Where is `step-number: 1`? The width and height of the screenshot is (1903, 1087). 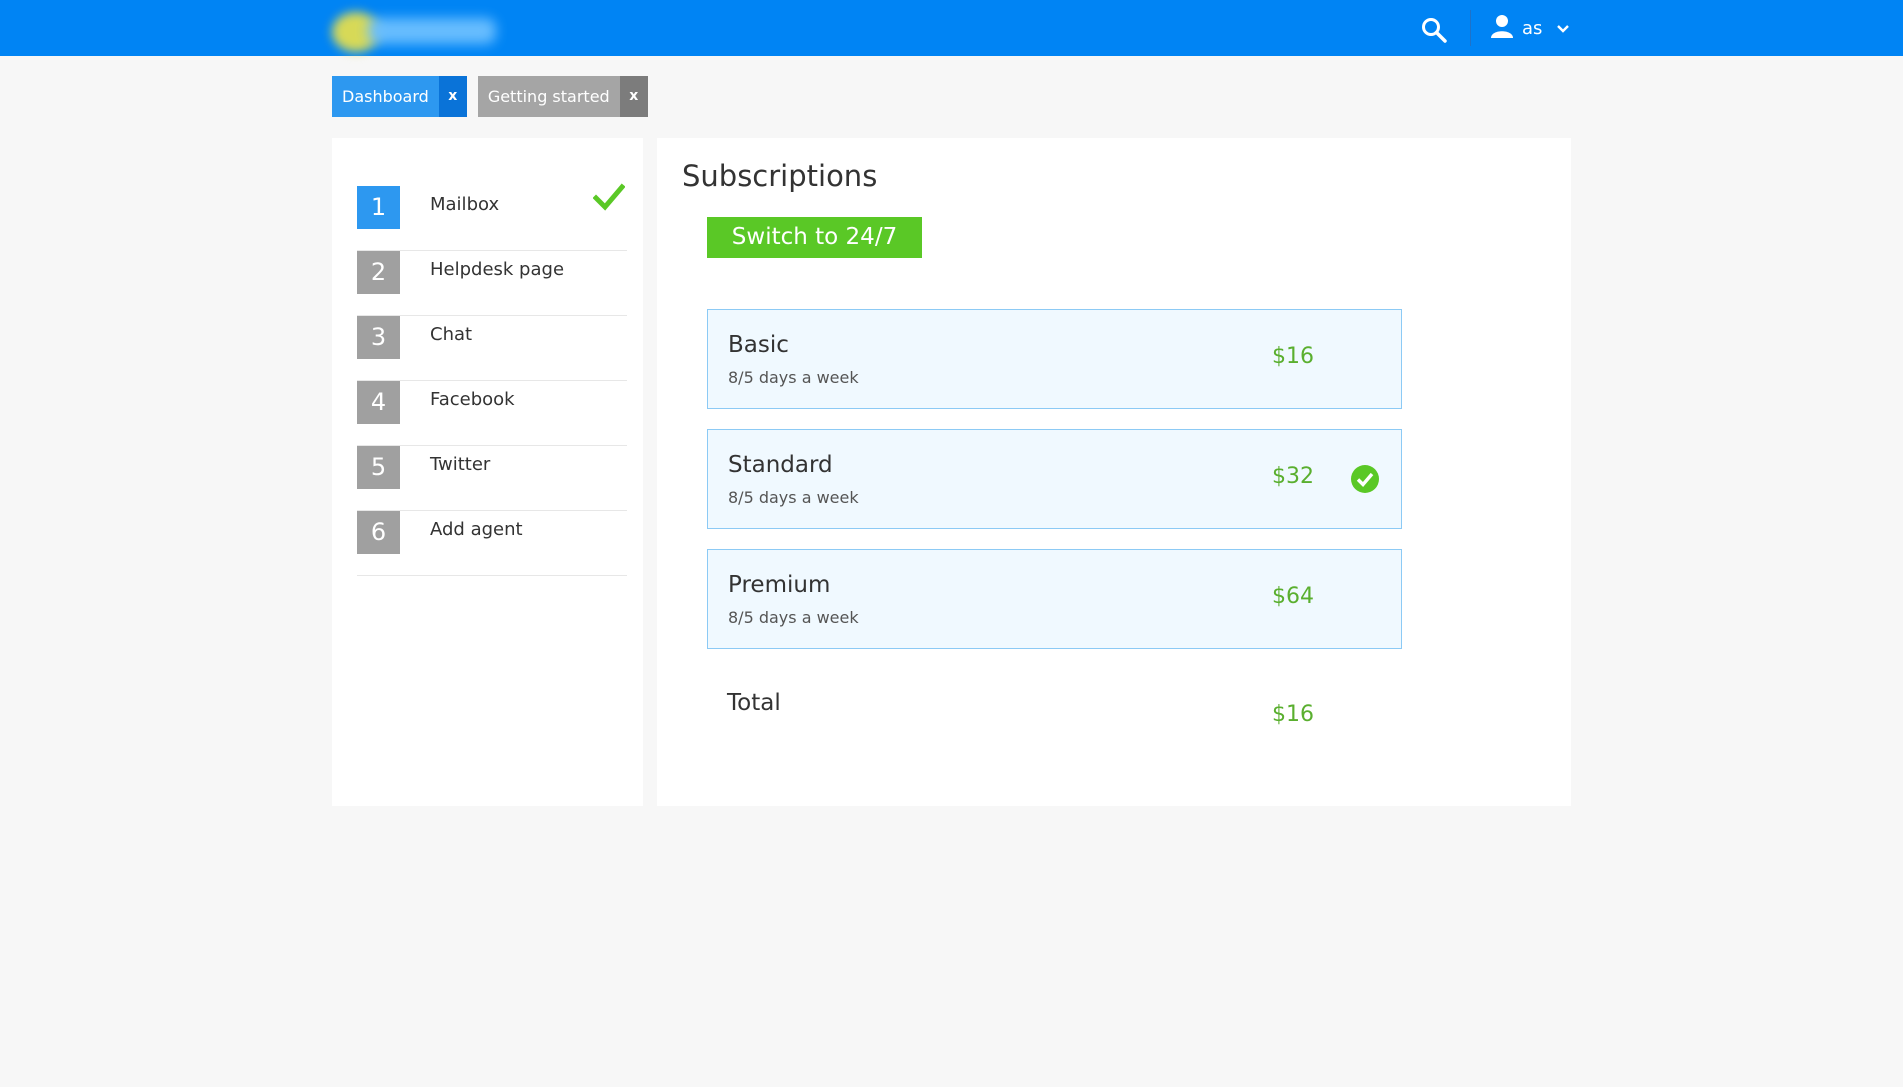 step-number: 1 is located at coordinates (378, 207).